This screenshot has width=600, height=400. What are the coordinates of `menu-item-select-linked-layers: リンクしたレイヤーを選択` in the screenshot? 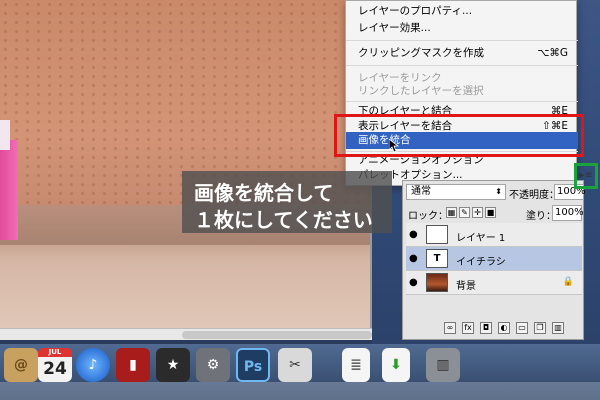 It's located at (421, 91).